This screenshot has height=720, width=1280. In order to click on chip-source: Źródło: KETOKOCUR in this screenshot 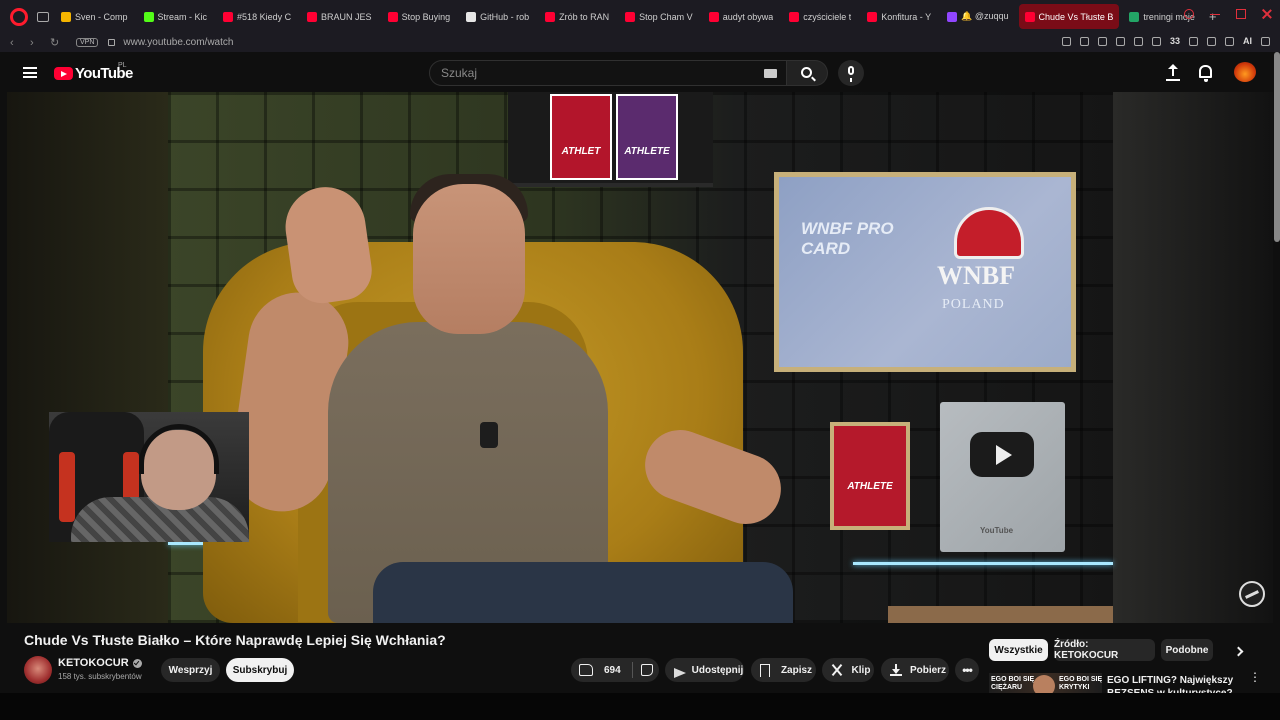, I will do `click(1104, 650)`.